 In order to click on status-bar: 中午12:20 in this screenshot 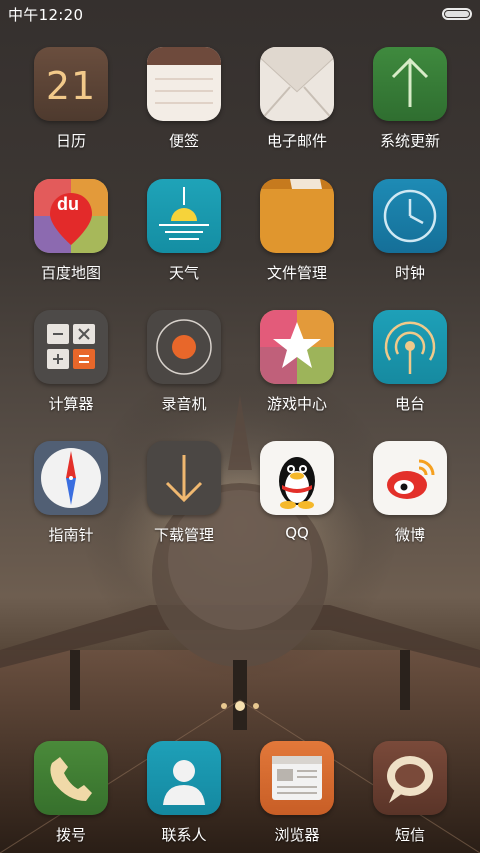, I will do `click(240, 14)`.